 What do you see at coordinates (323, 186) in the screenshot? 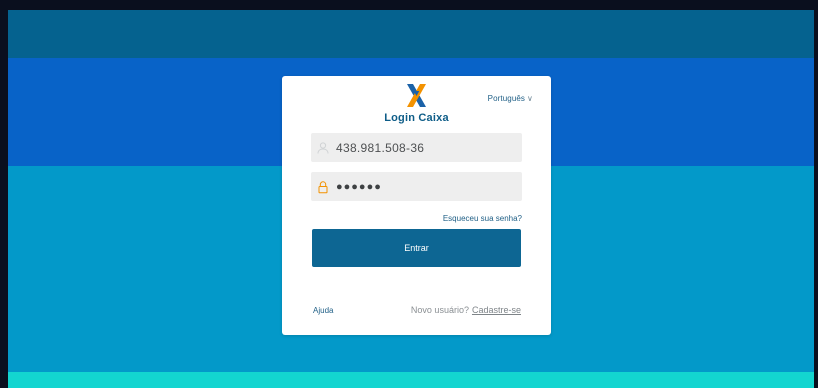
I see `lock-icon` at bounding box center [323, 186].